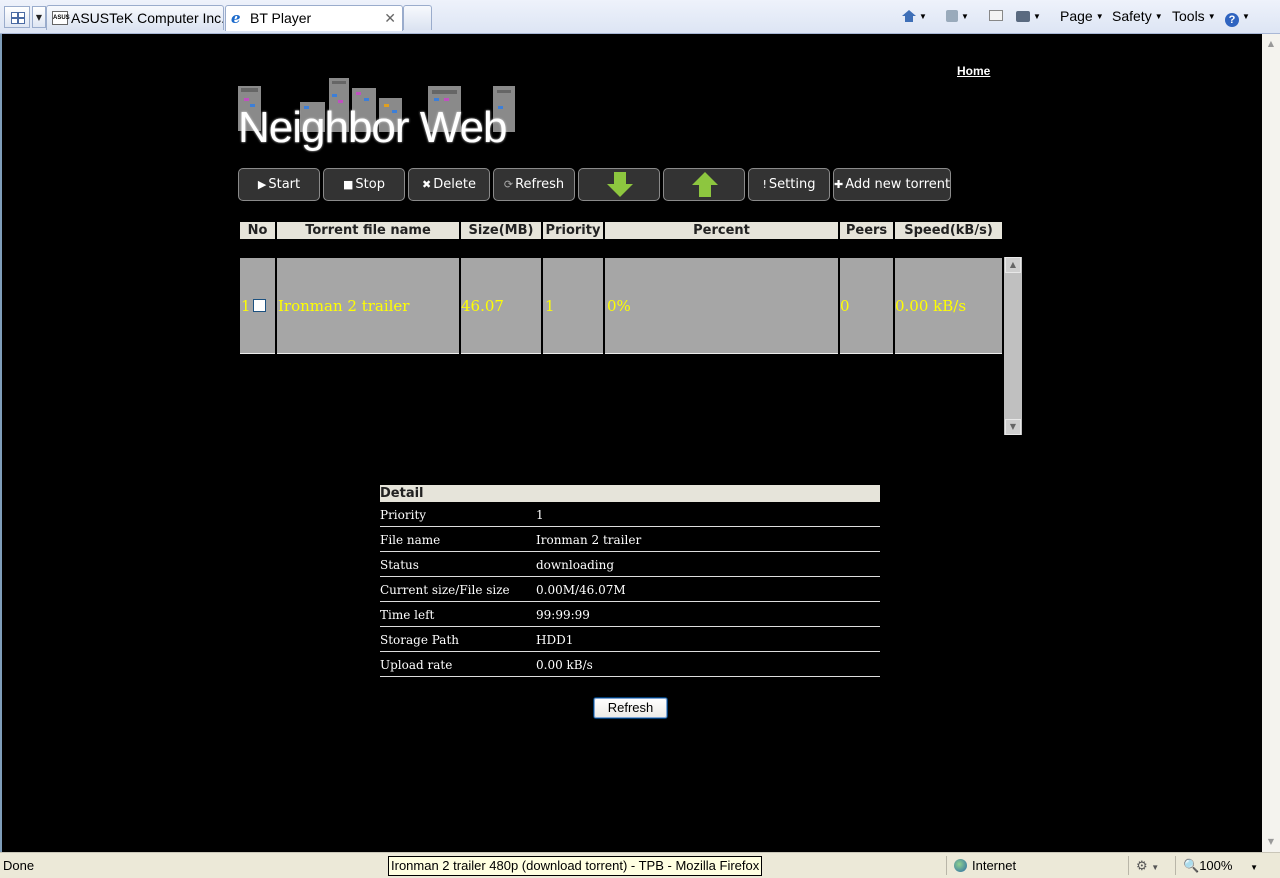 The width and height of the screenshot is (1280, 878). Describe the element at coordinates (1013, 265) in the screenshot. I see `table-scroll-up-icon: ▲` at that location.